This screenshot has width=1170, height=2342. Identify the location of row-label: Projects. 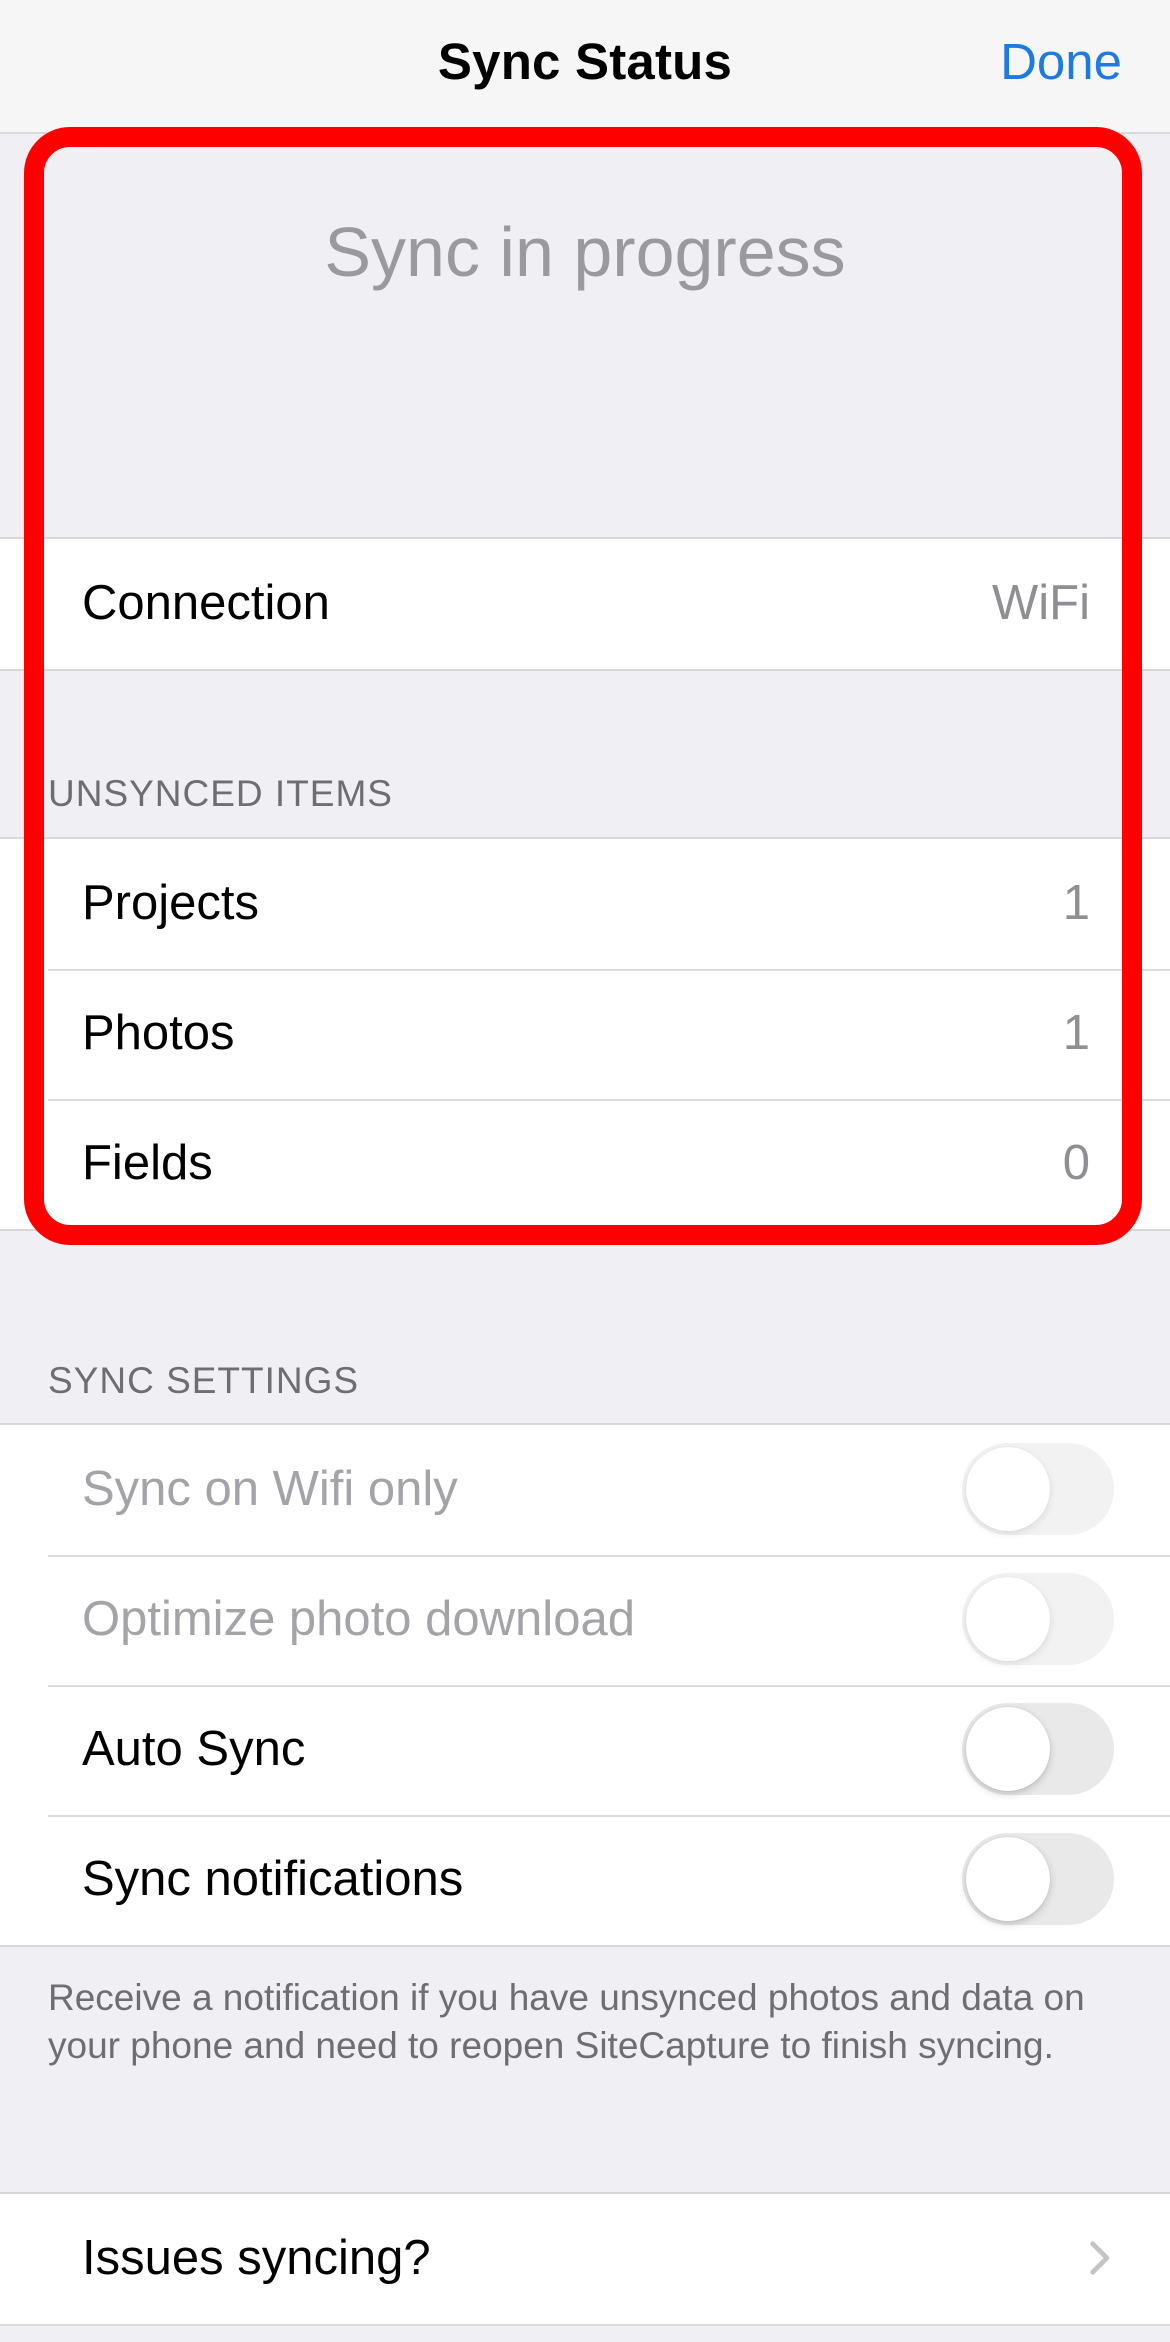
(171, 903).